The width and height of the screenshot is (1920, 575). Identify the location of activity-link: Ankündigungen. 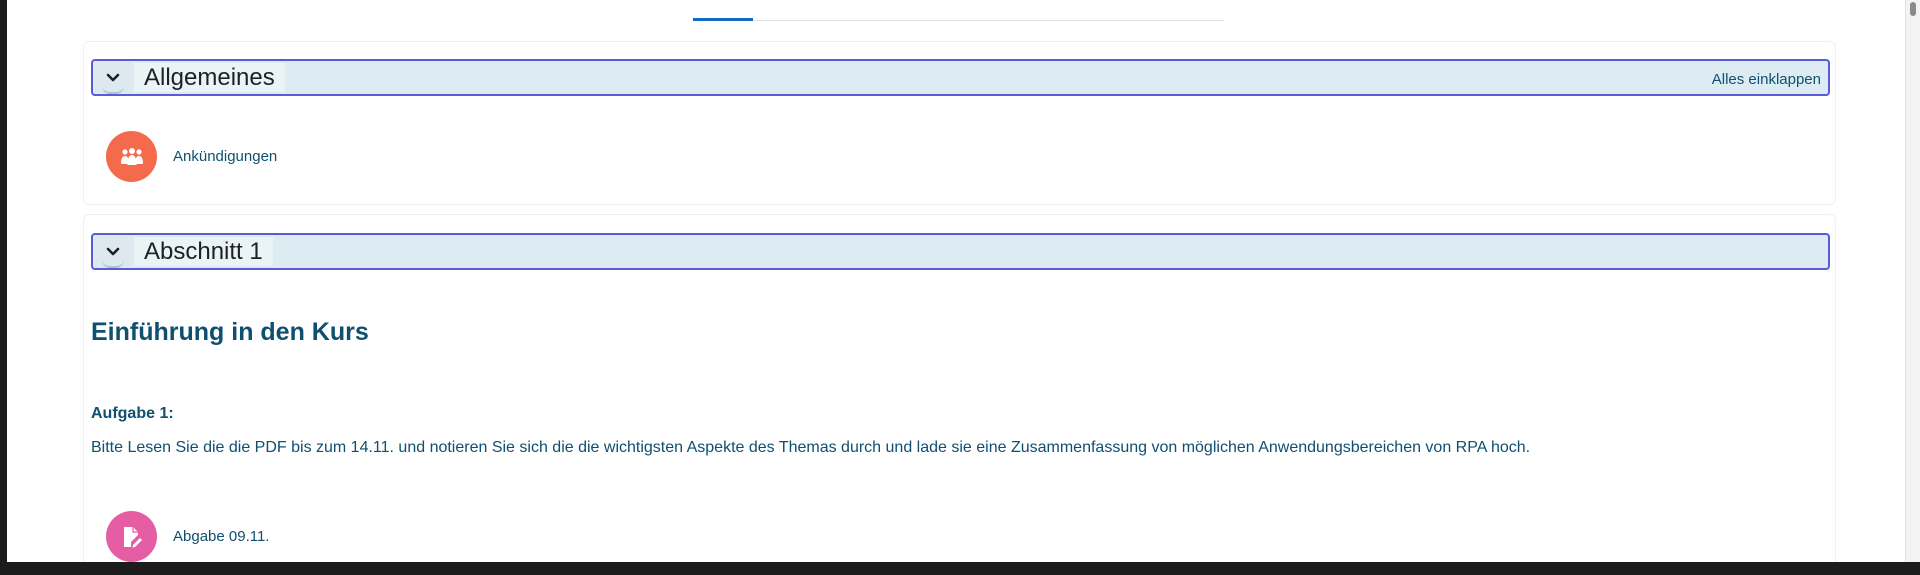
(225, 156).